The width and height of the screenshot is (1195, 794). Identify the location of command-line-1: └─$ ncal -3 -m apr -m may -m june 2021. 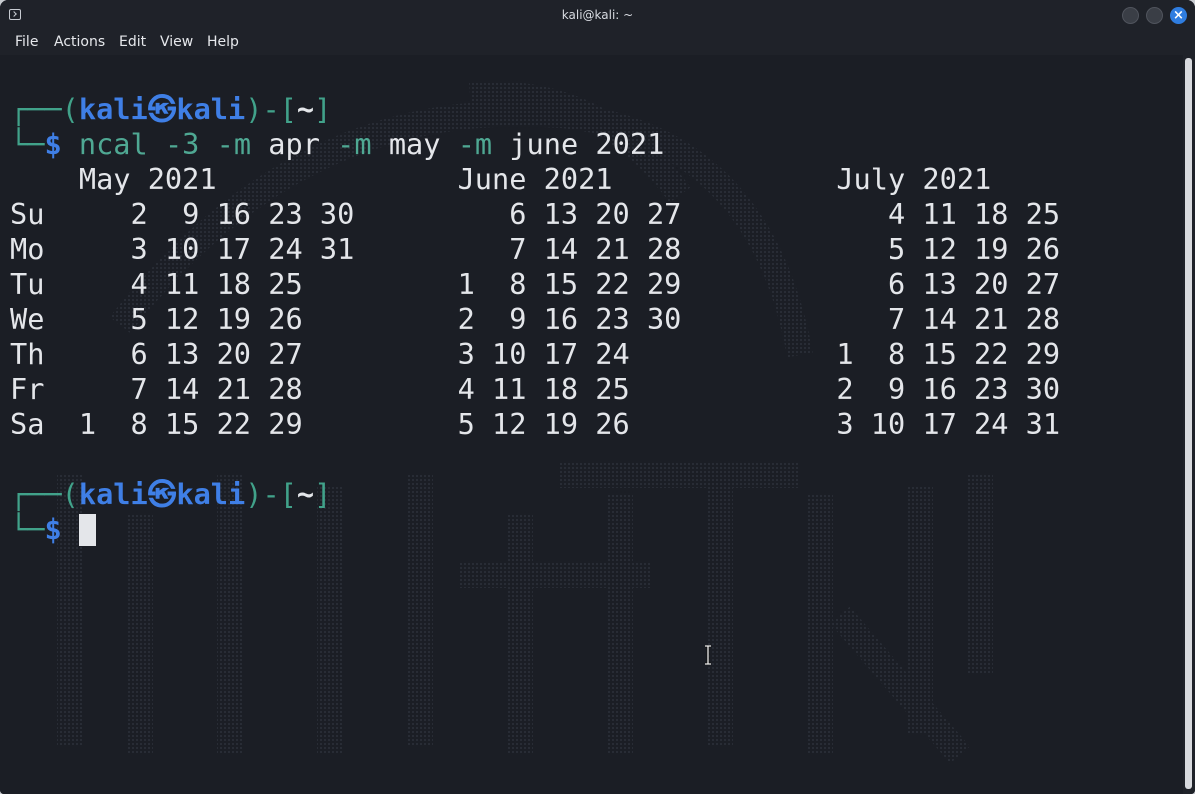
(337, 144).